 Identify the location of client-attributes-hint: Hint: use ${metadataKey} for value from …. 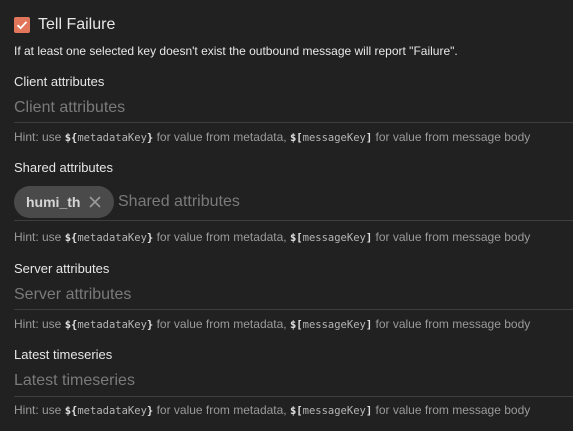
(272, 137).